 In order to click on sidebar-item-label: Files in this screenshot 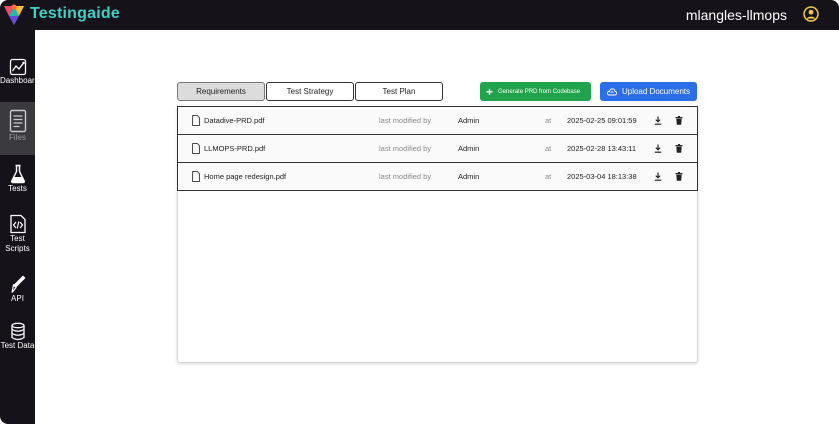, I will do `click(17, 137)`.